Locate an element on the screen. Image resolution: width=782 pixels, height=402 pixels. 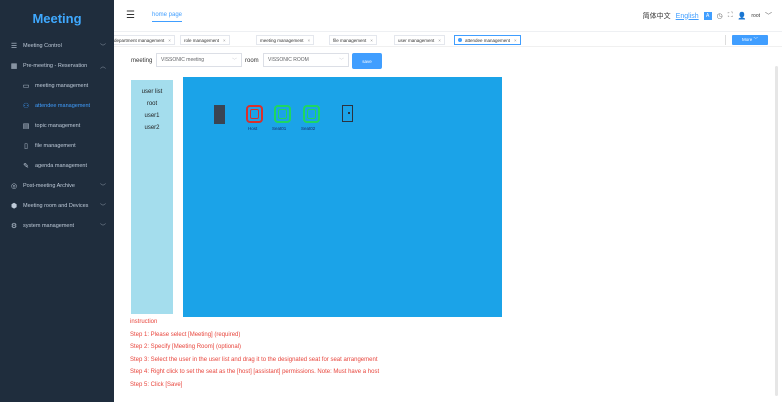
sidebar-item-pre-meeting: ▦ Pre-meeting - Reservation ︿ is located at coordinates (57, 66).